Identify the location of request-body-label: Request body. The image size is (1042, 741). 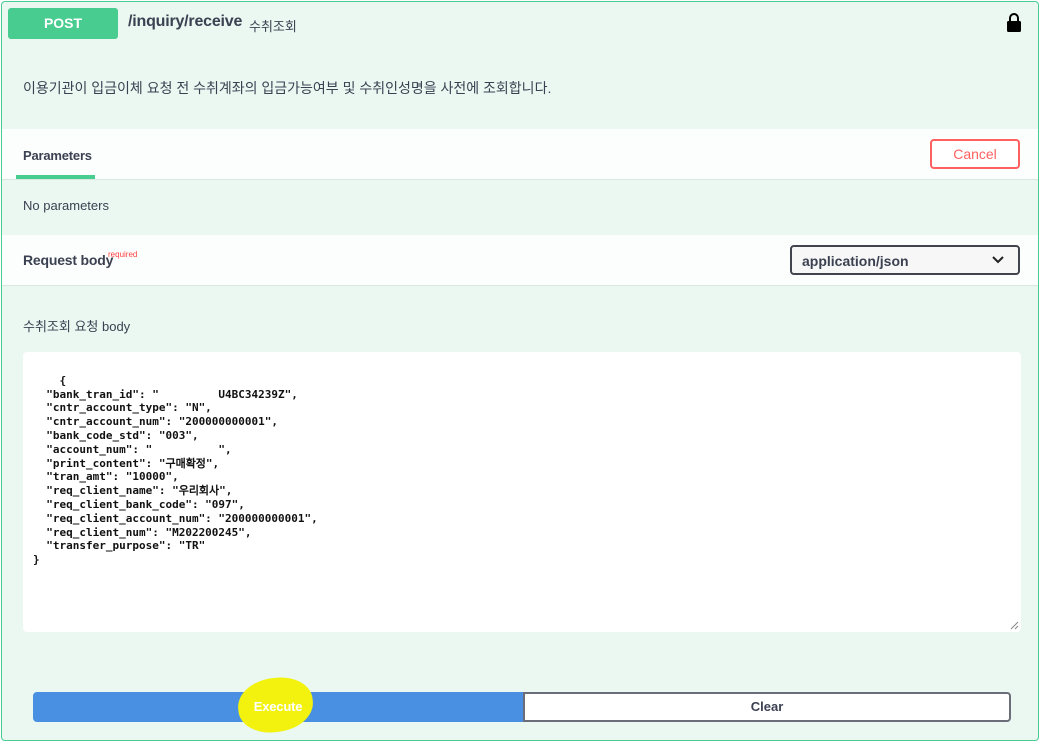
(68, 260).